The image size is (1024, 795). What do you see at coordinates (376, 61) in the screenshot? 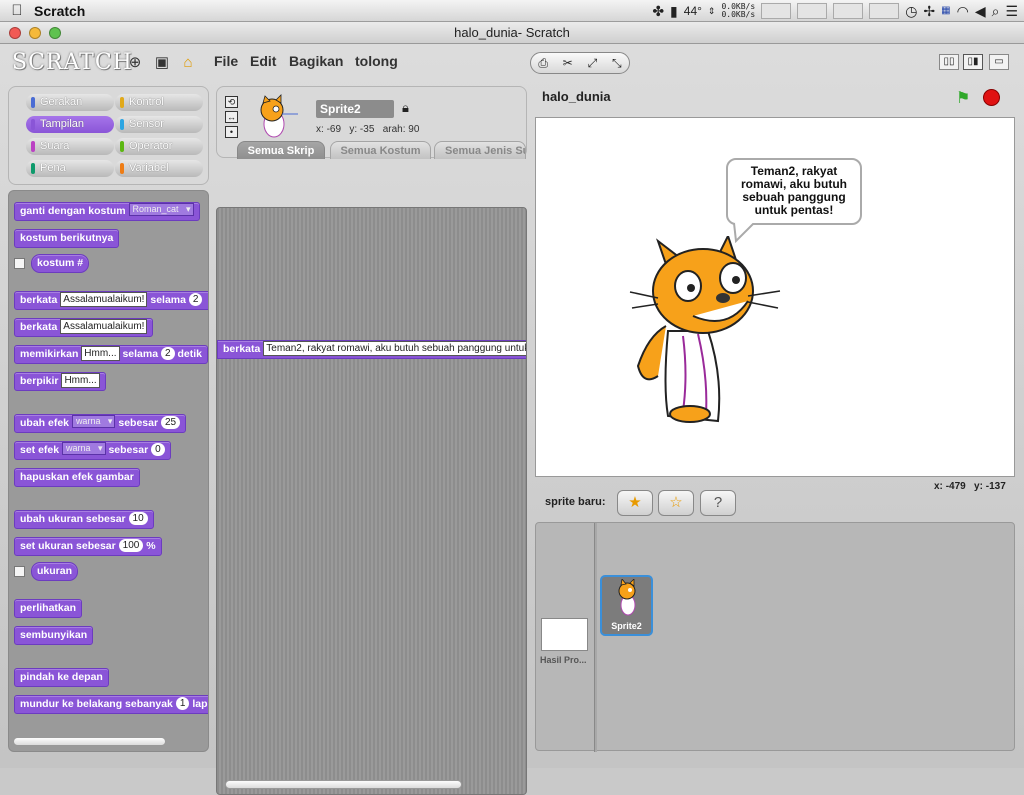
I see `menu-help: tolong` at bounding box center [376, 61].